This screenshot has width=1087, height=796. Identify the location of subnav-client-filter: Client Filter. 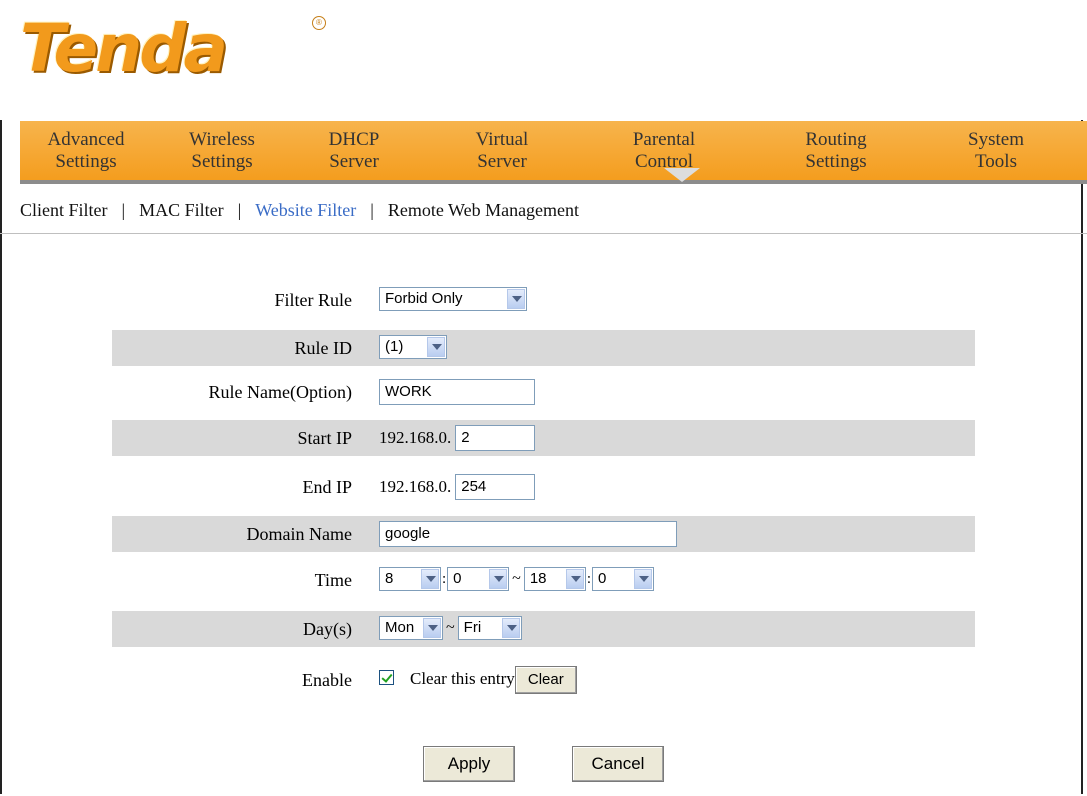
(64, 210).